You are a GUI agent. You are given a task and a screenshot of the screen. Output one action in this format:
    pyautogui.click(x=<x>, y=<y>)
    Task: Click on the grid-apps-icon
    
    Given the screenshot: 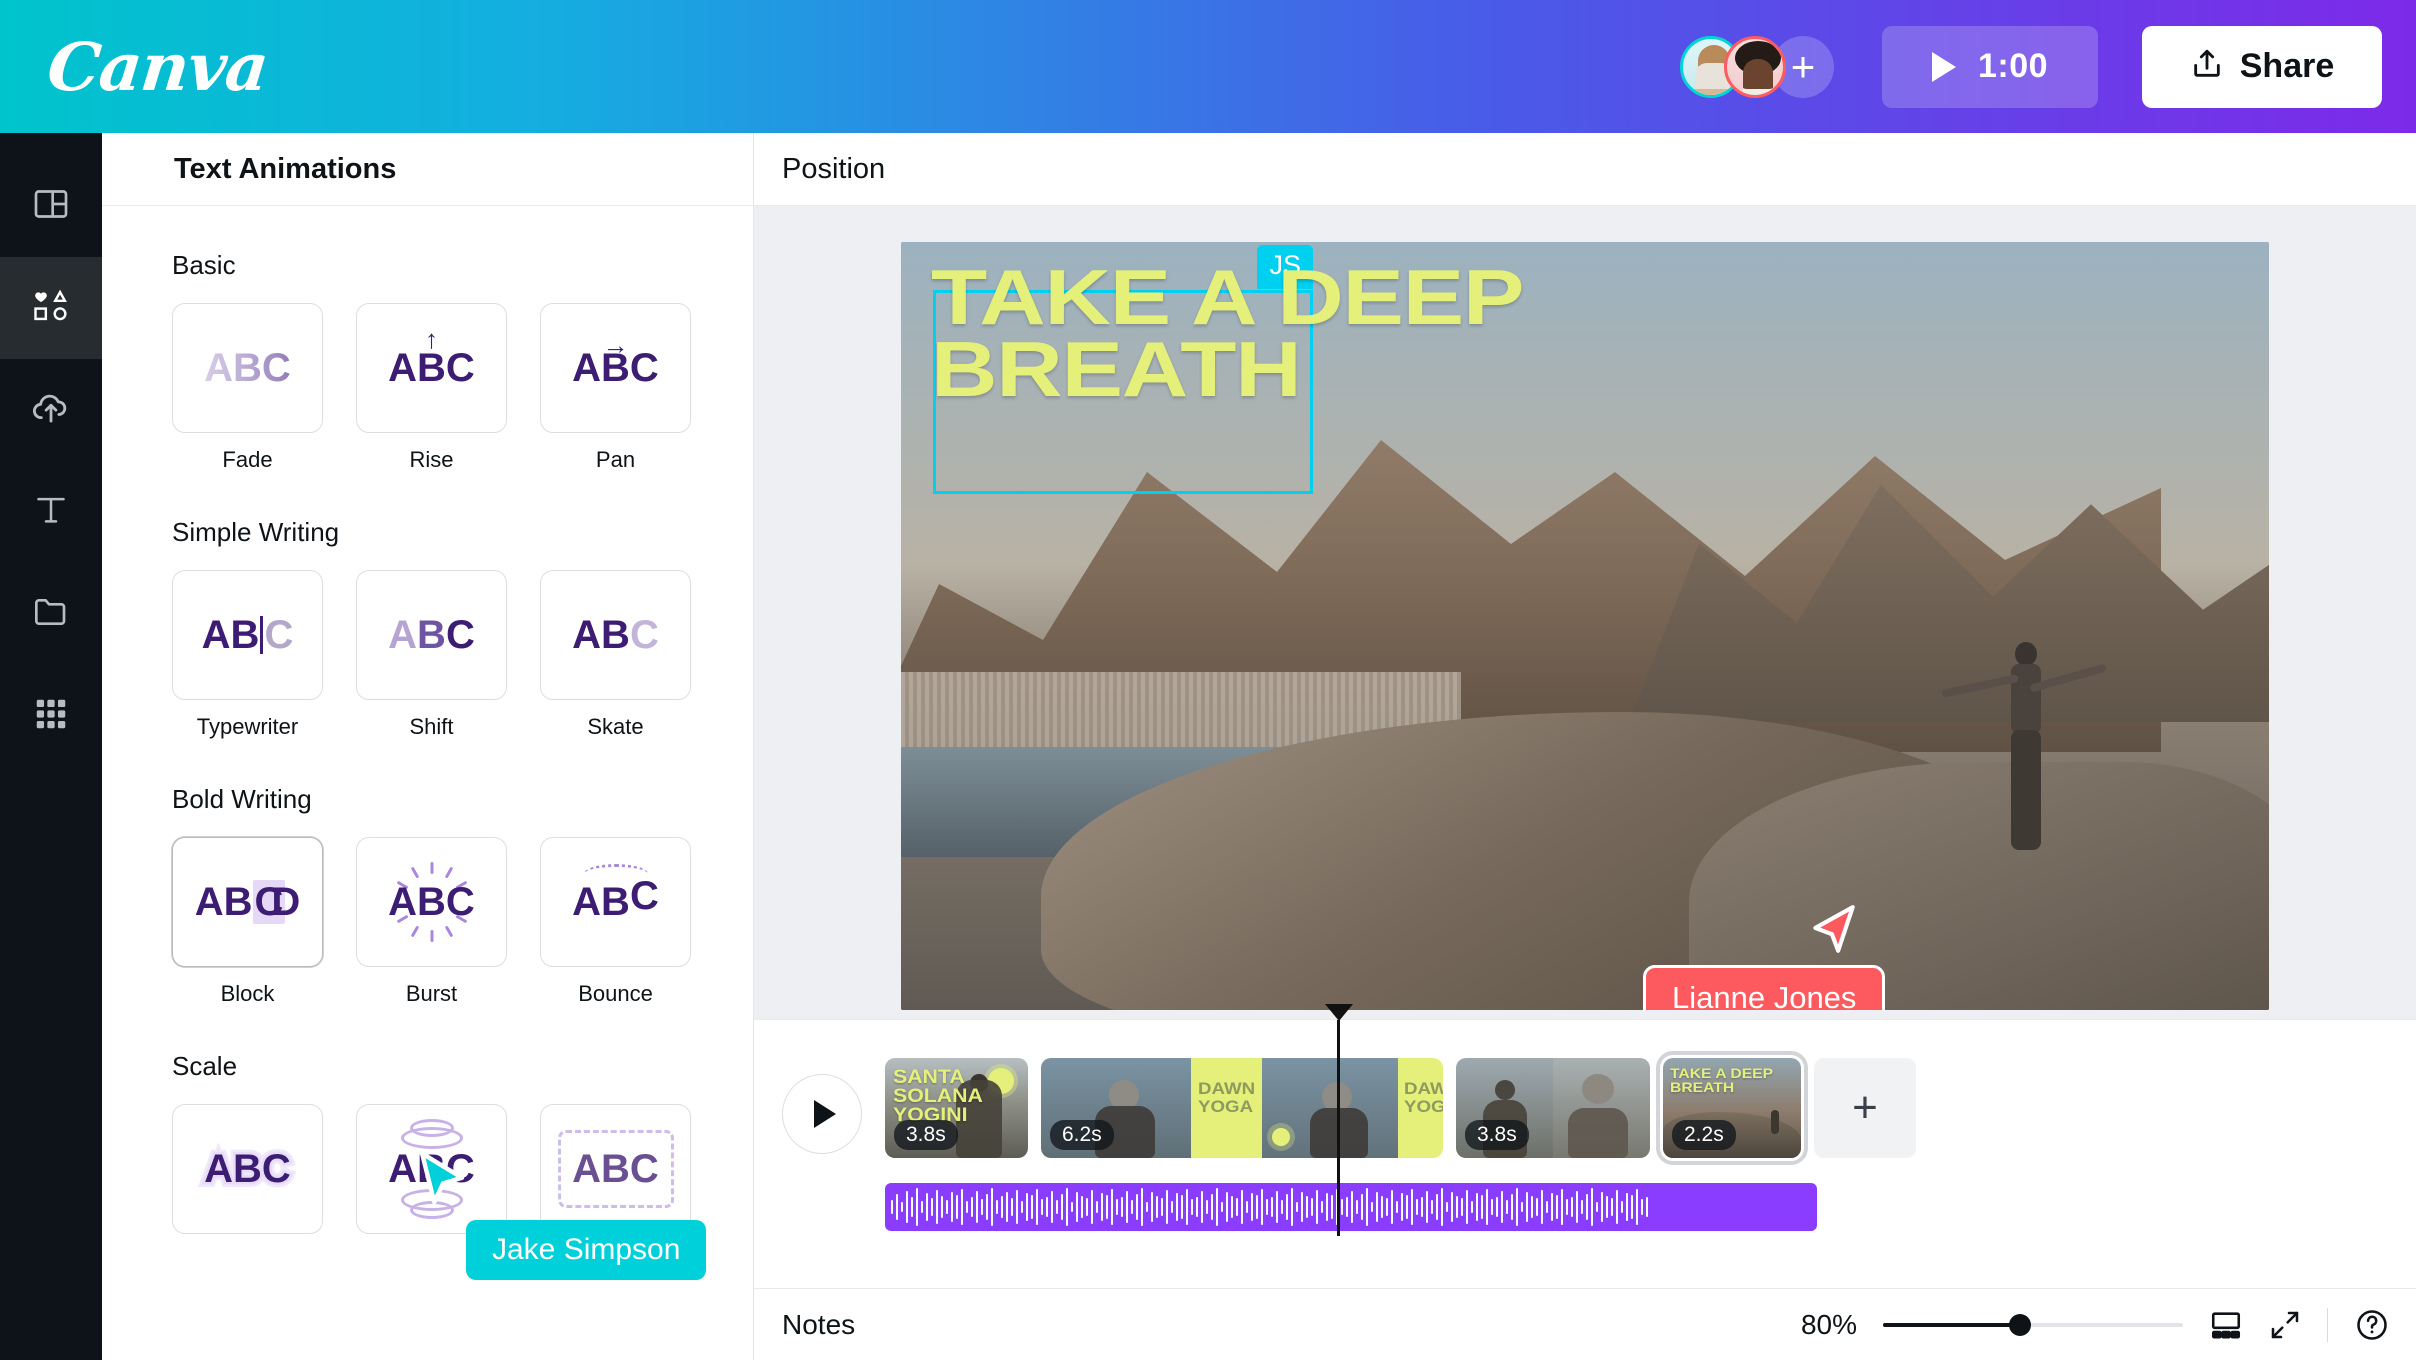 What is the action you would take?
    pyautogui.click(x=51, y=716)
    